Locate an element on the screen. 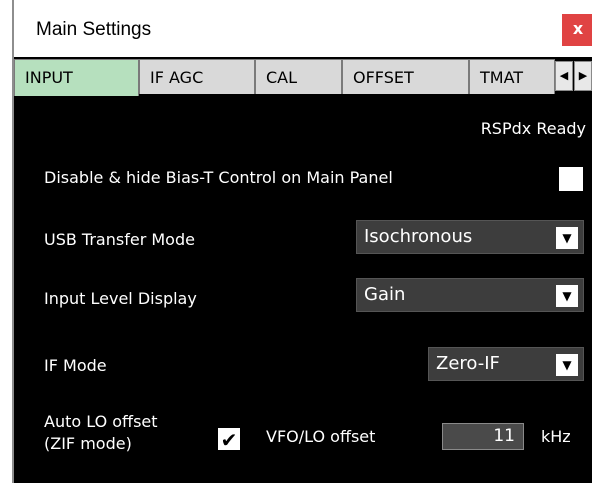 The height and width of the screenshot is (483, 592). usb-transfer-value: Isochronous is located at coordinates (418, 236).